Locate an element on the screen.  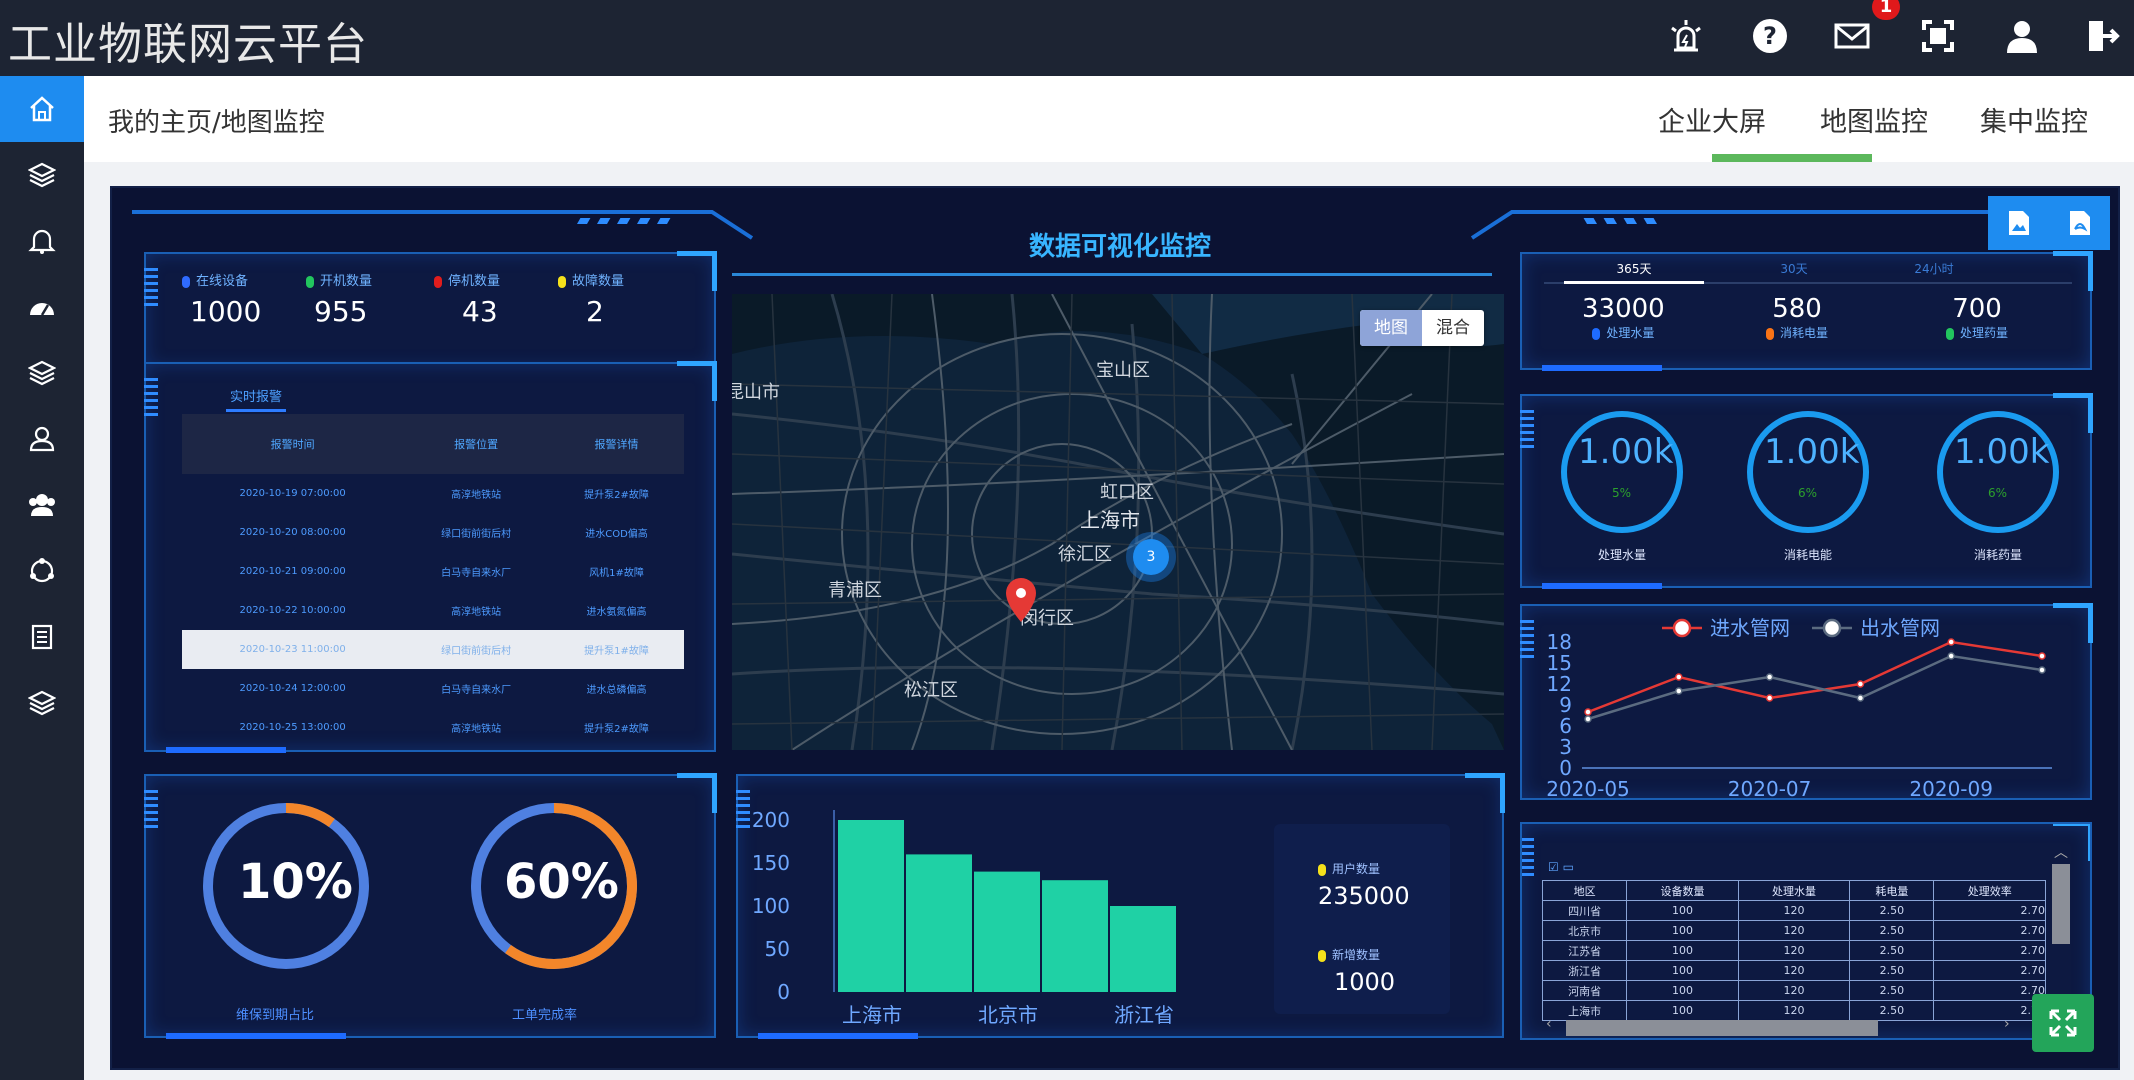
horizontal-scroll-thumb is located at coordinates (1722, 1028).